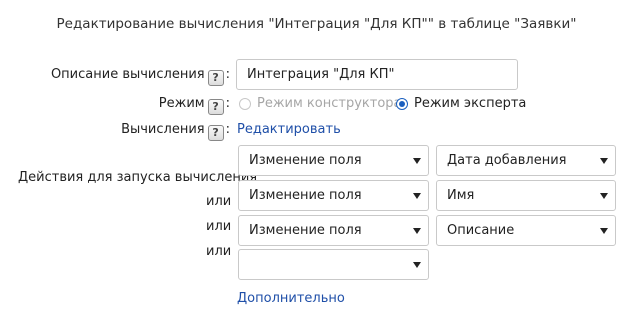 The width and height of the screenshot is (633, 318). I want to click on trigger-field-select: Дата добавления, so click(526, 160).